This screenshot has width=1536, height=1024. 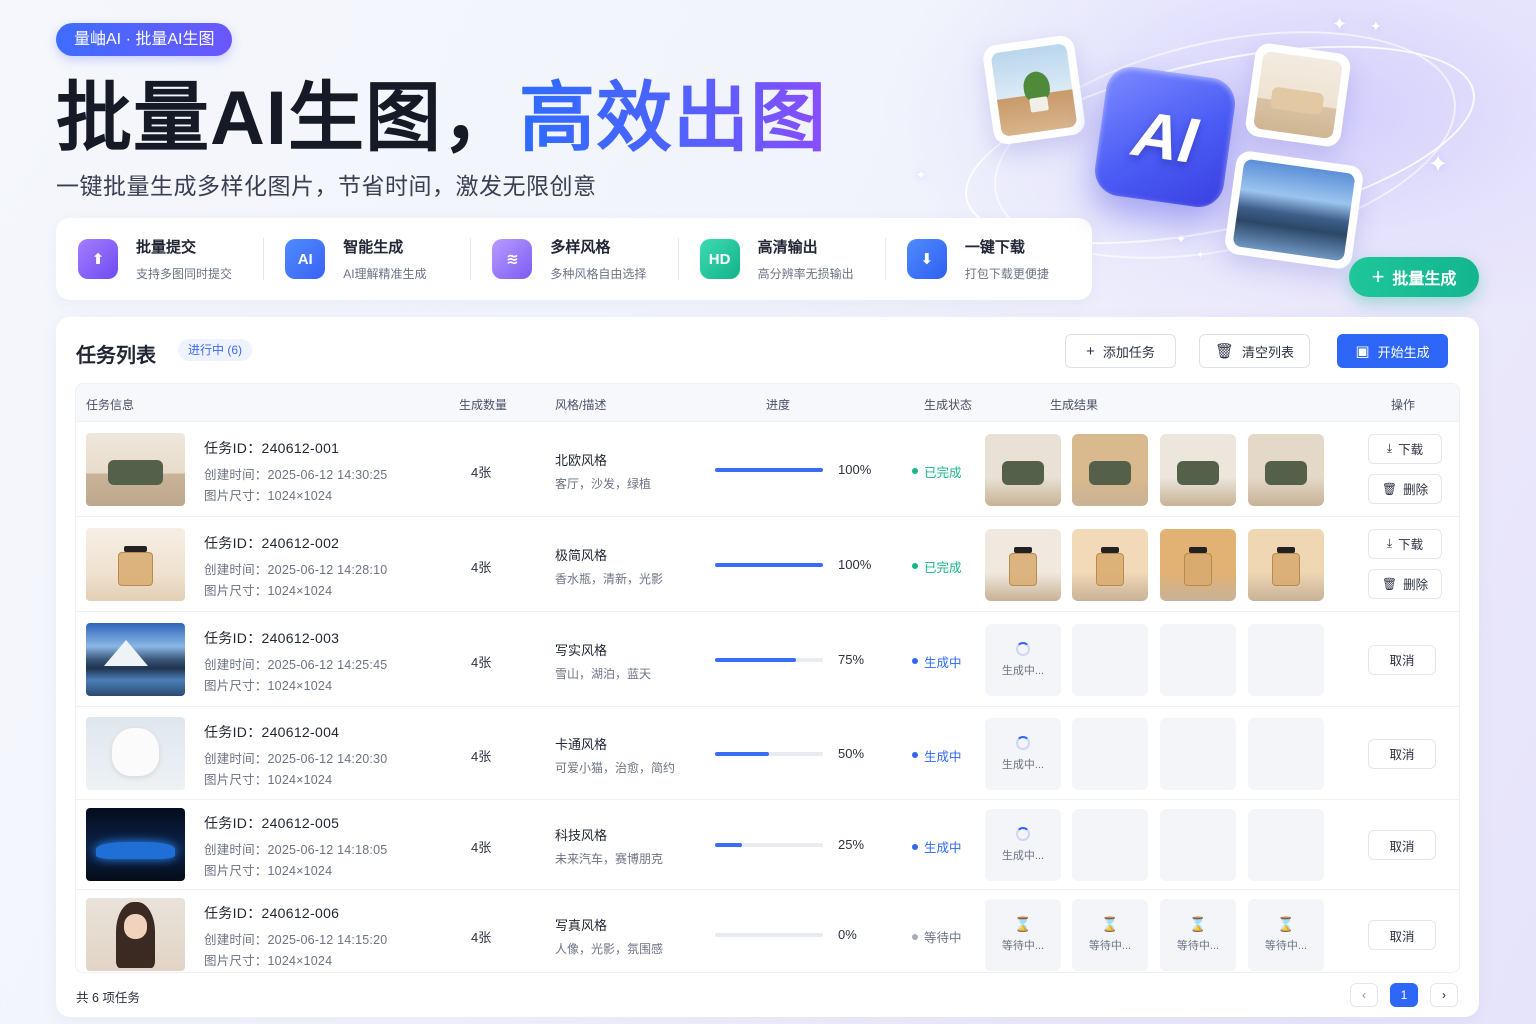 What do you see at coordinates (1090, 351) in the screenshot?
I see `plus-icon: +` at bounding box center [1090, 351].